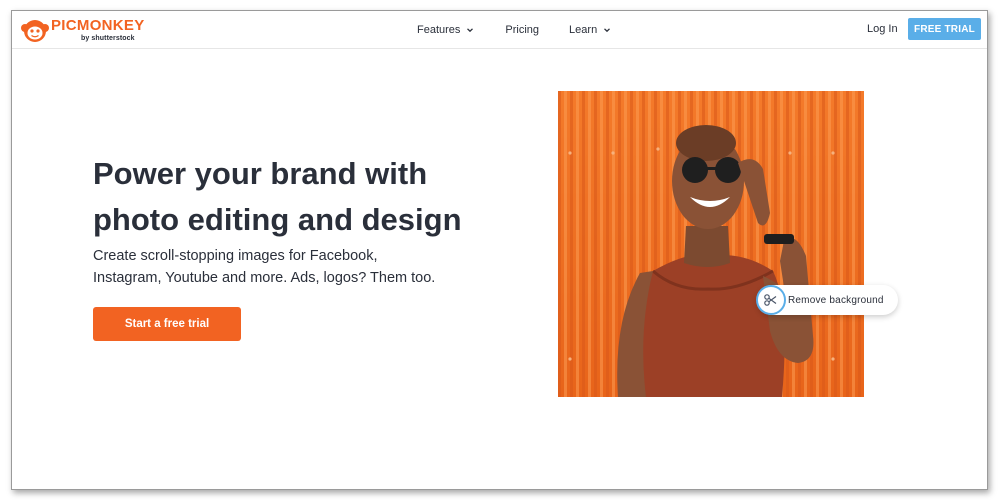 The width and height of the screenshot is (1000, 500). What do you see at coordinates (108, 38) in the screenshot?
I see `brand-byline: by shutterstock` at bounding box center [108, 38].